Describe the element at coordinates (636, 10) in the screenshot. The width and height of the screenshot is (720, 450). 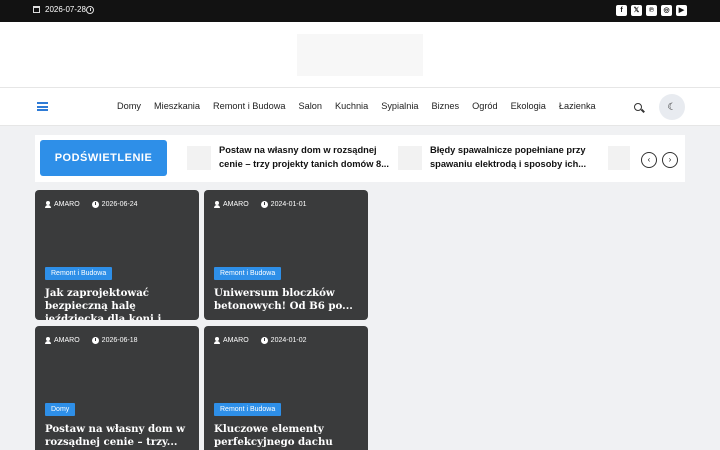
I see `x-icon: 𝕏` at that location.